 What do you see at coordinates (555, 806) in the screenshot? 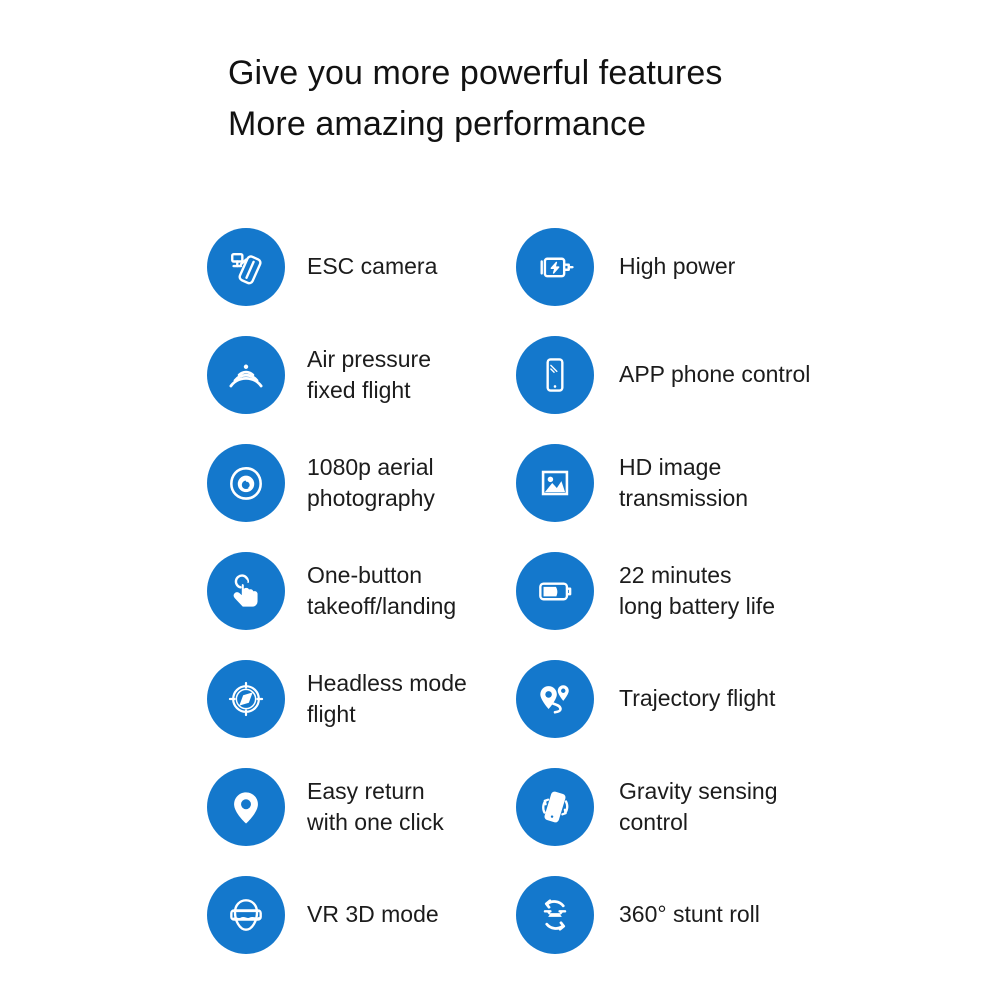
I see `tilt-phone-icon` at bounding box center [555, 806].